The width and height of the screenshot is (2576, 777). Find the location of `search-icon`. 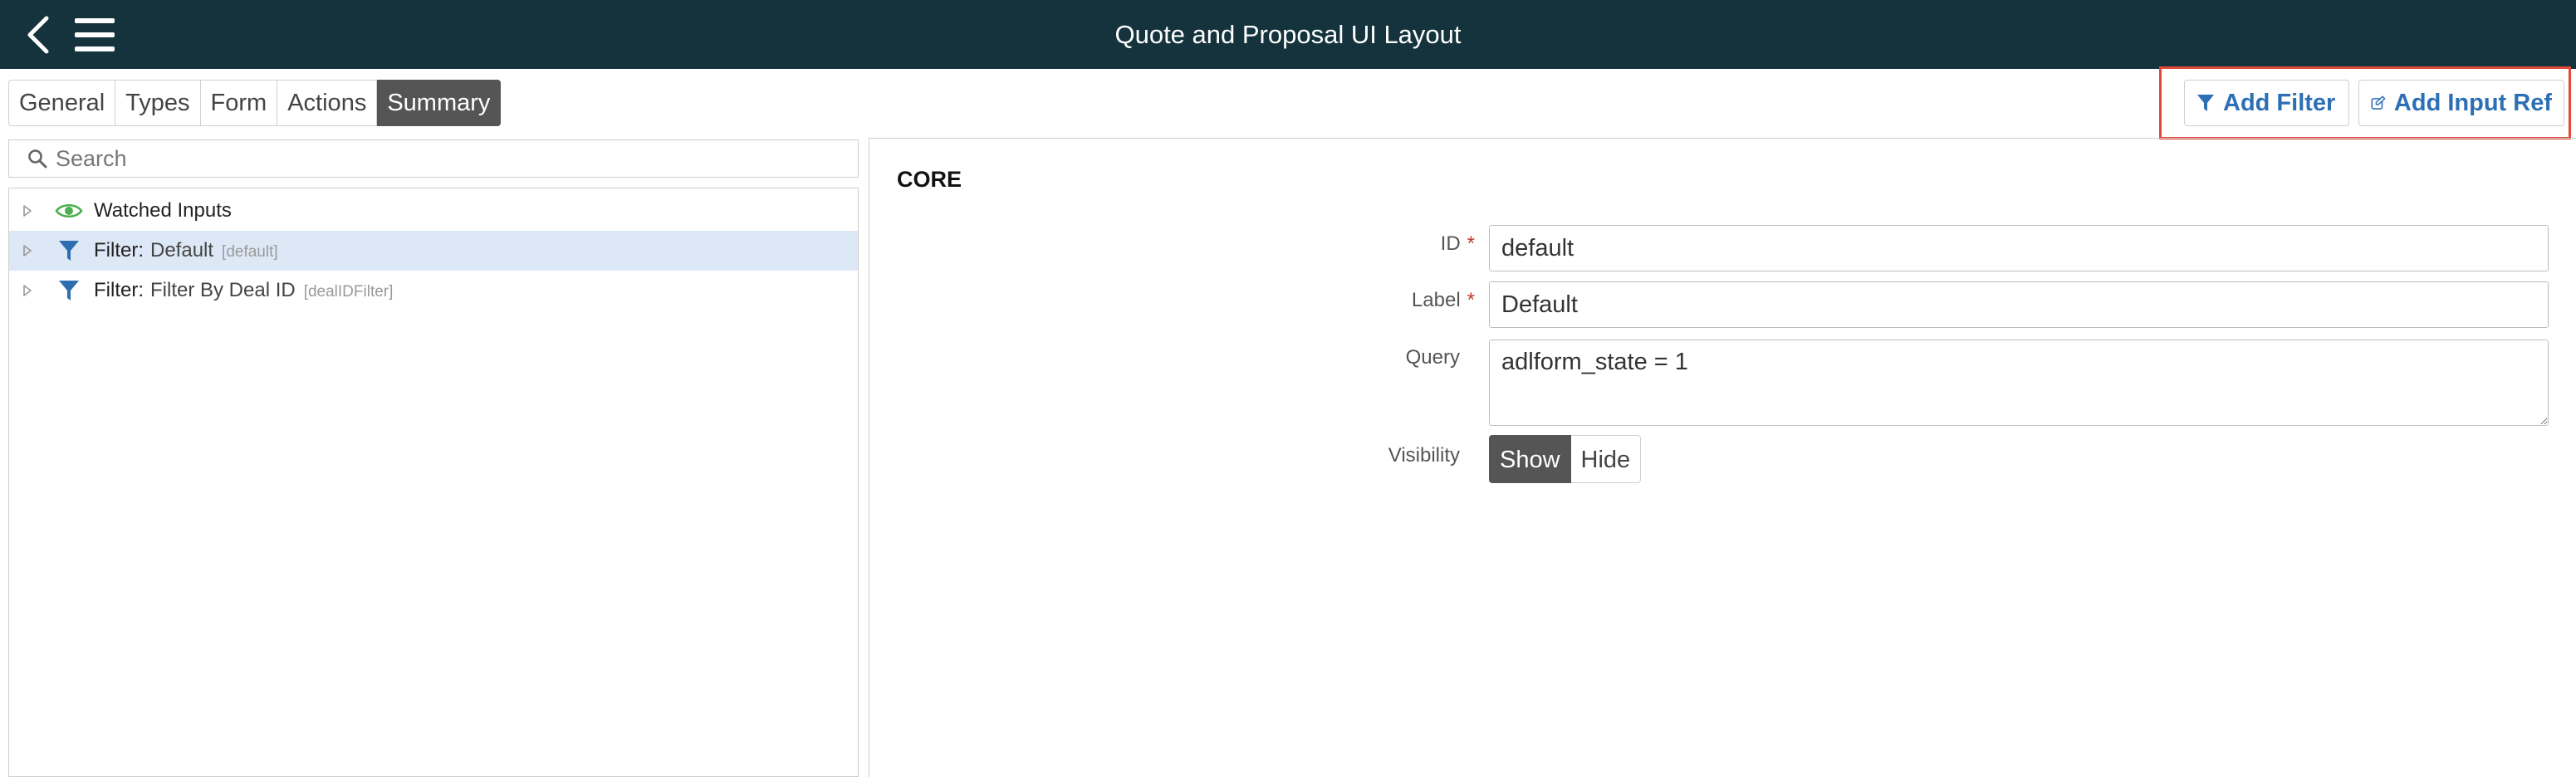

search-icon is located at coordinates (37, 159).